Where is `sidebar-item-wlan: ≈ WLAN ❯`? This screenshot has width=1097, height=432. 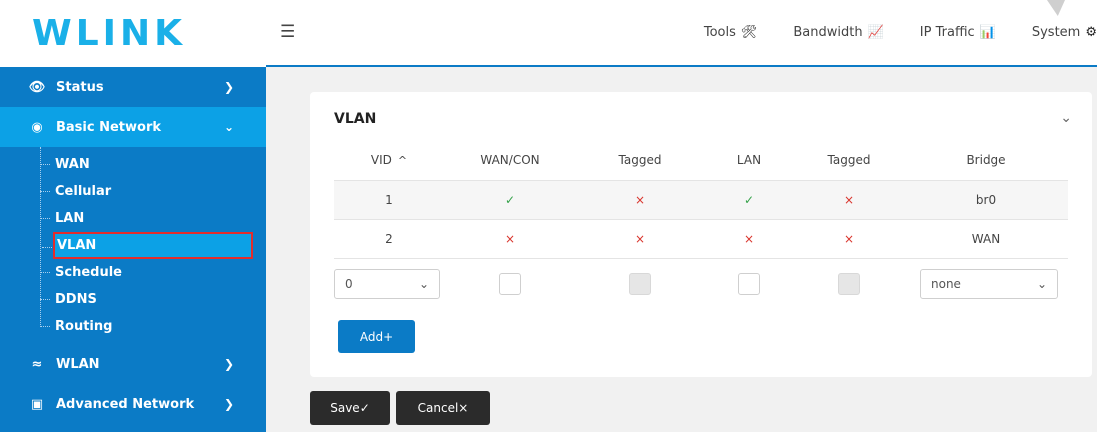 sidebar-item-wlan: ≈ WLAN ❯ is located at coordinates (133, 364).